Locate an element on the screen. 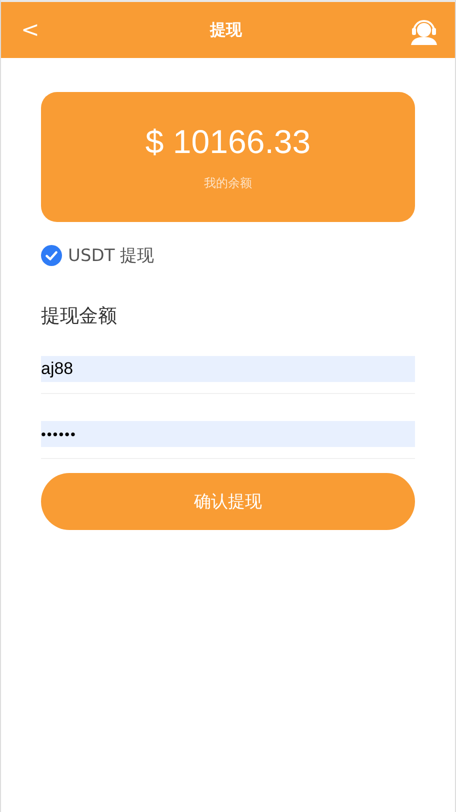 The height and width of the screenshot is (812, 456). section-title: 提现金额 is located at coordinates (79, 316).